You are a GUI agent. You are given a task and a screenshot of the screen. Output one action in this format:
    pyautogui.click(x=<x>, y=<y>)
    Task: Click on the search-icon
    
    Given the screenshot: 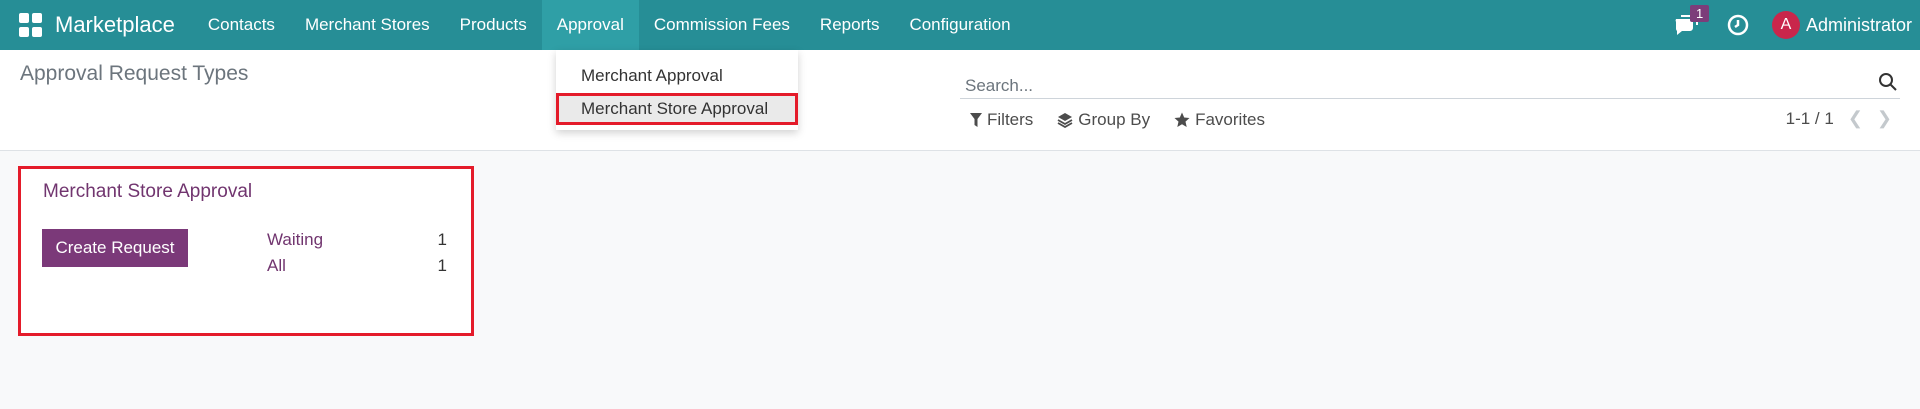 What is the action you would take?
    pyautogui.click(x=1888, y=82)
    